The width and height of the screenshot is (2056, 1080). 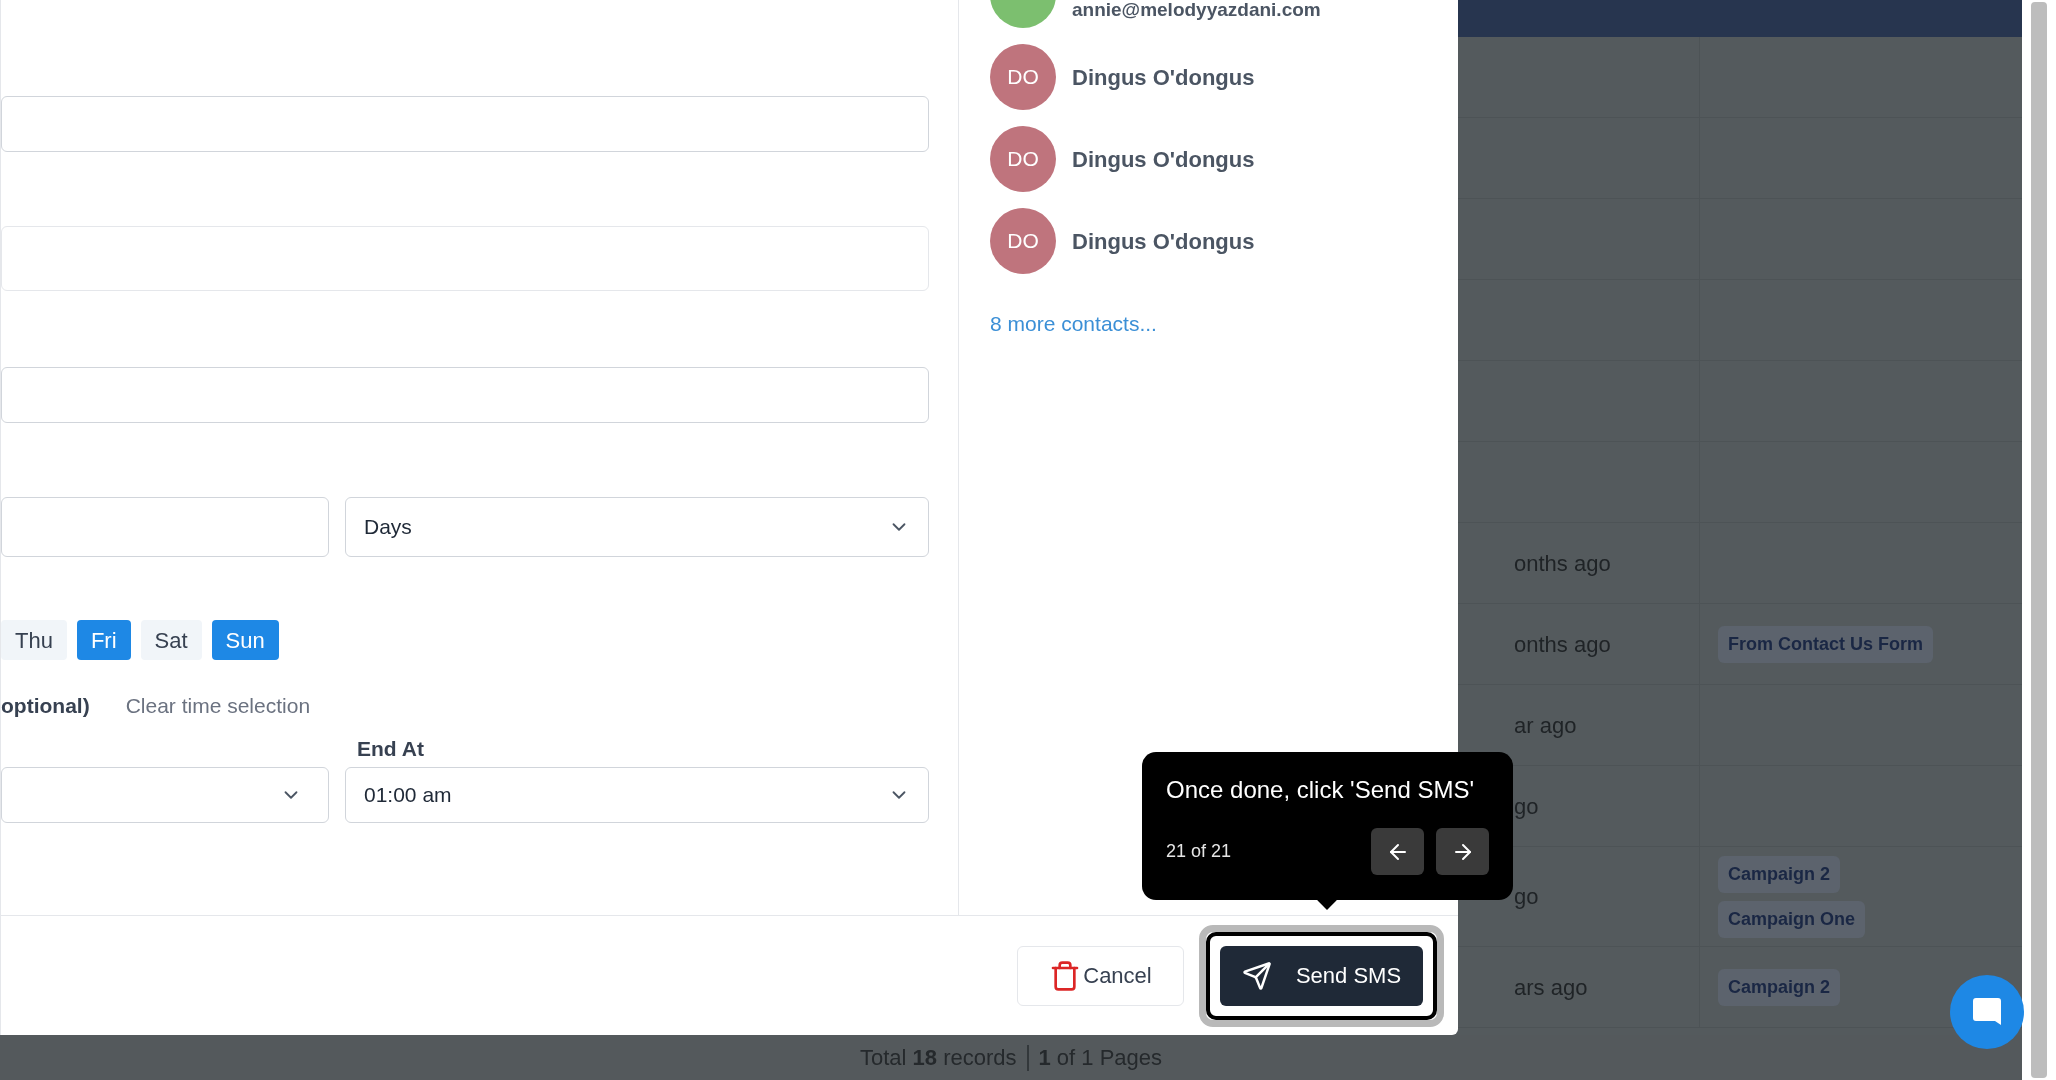 What do you see at coordinates (165, 795) in the screenshot?
I see `start-time-select` at bounding box center [165, 795].